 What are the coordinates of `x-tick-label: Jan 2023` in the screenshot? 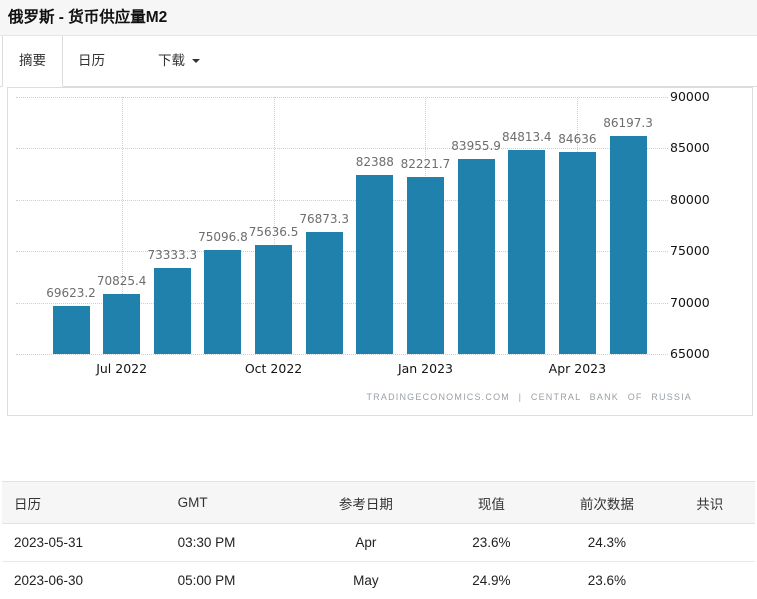 It's located at (425, 368).